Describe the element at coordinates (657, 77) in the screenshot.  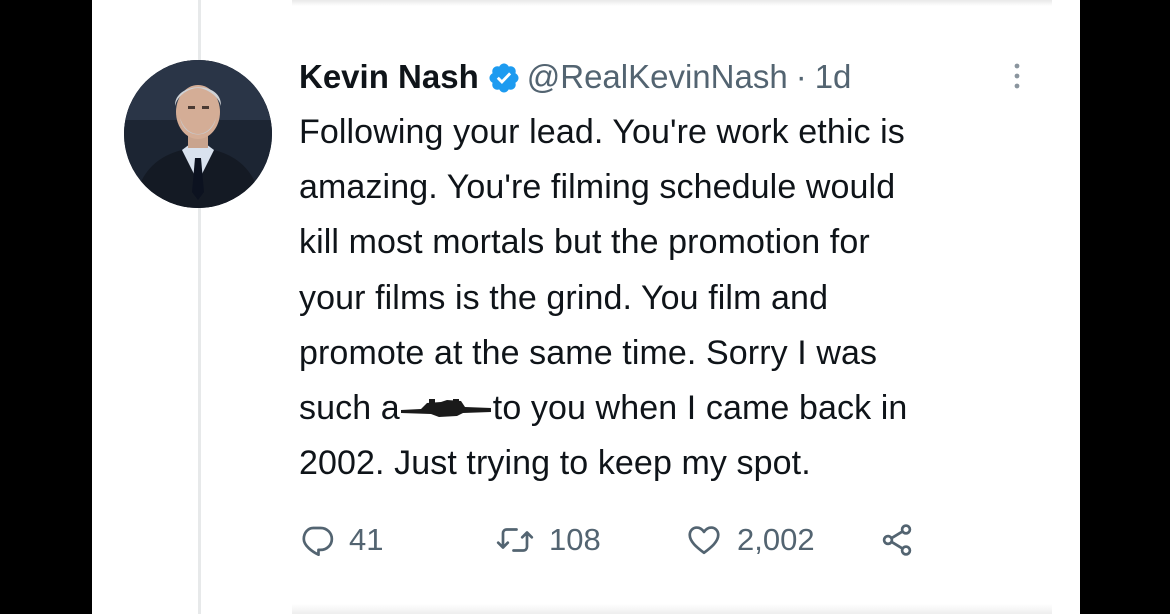
I see `author-handle: @RealKevinNash` at that location.